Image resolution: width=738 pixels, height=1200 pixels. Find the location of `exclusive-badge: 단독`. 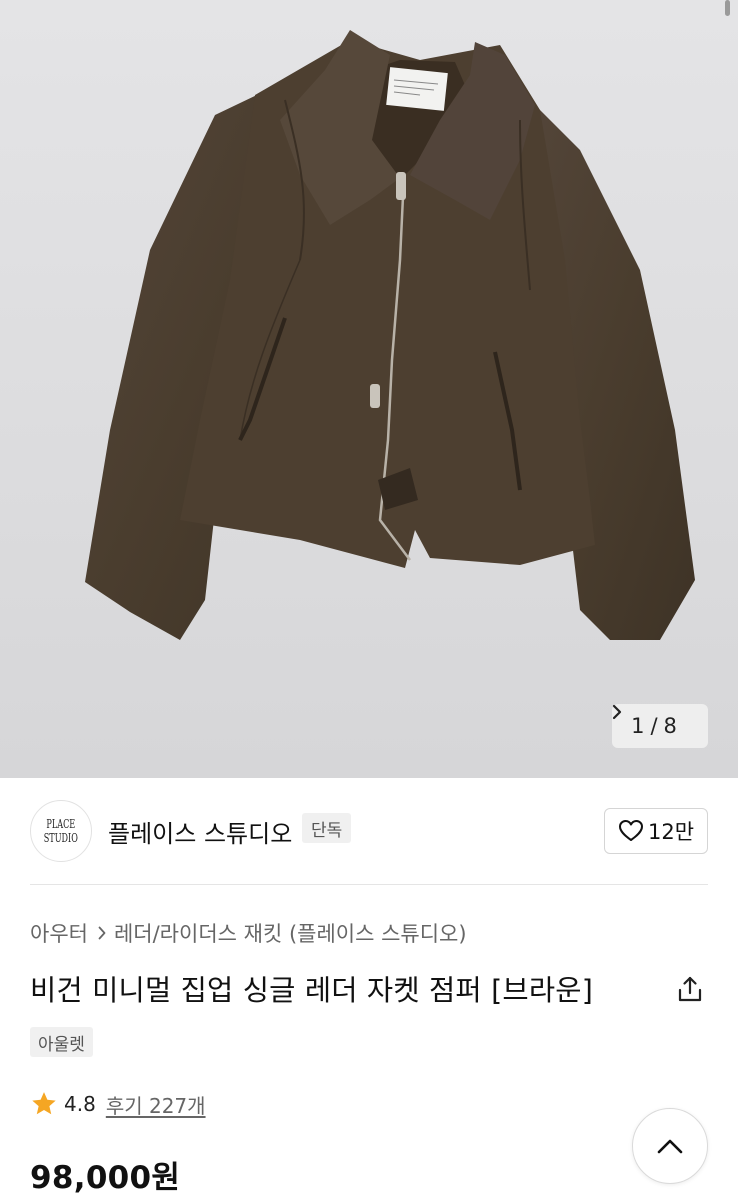

exclusive-badge: 단독 is located at coordinates (327, 828).